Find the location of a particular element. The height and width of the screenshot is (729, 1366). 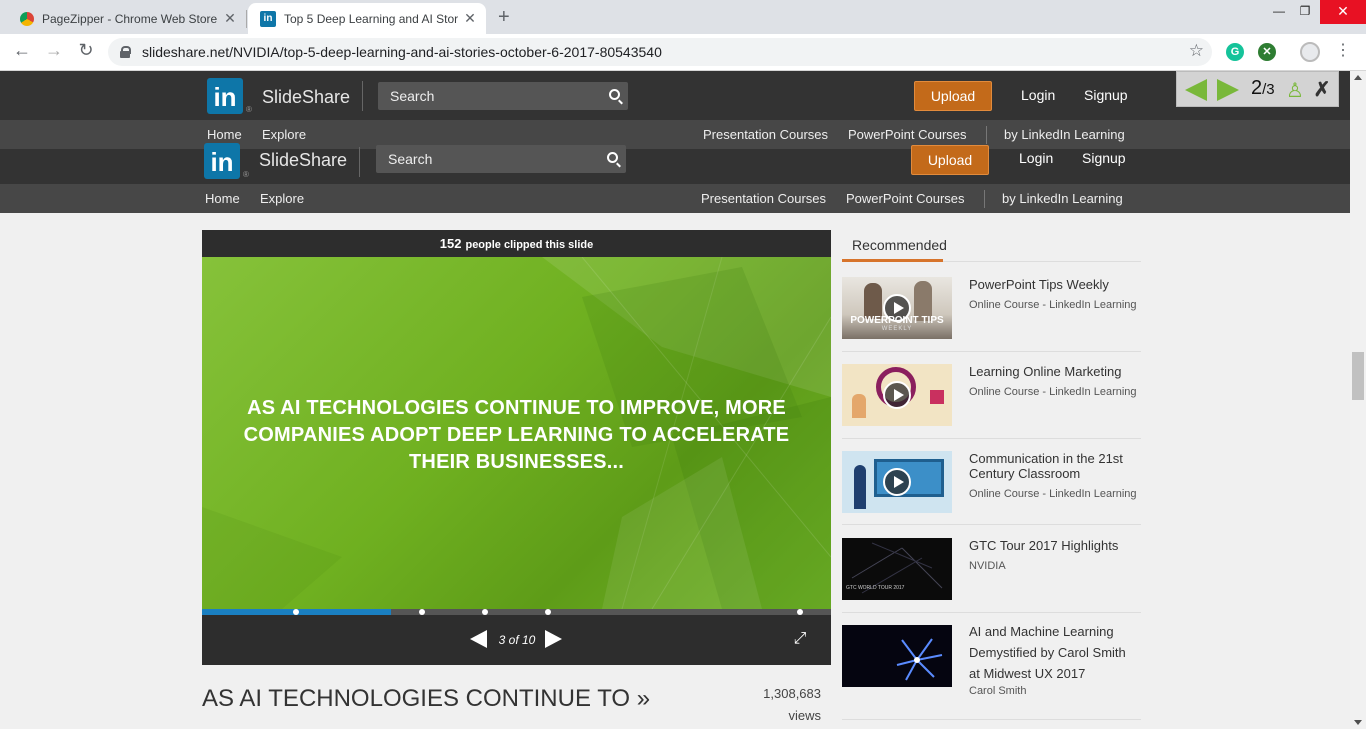

clip-text: people clipped this slide is located at coordinates (529, 245).